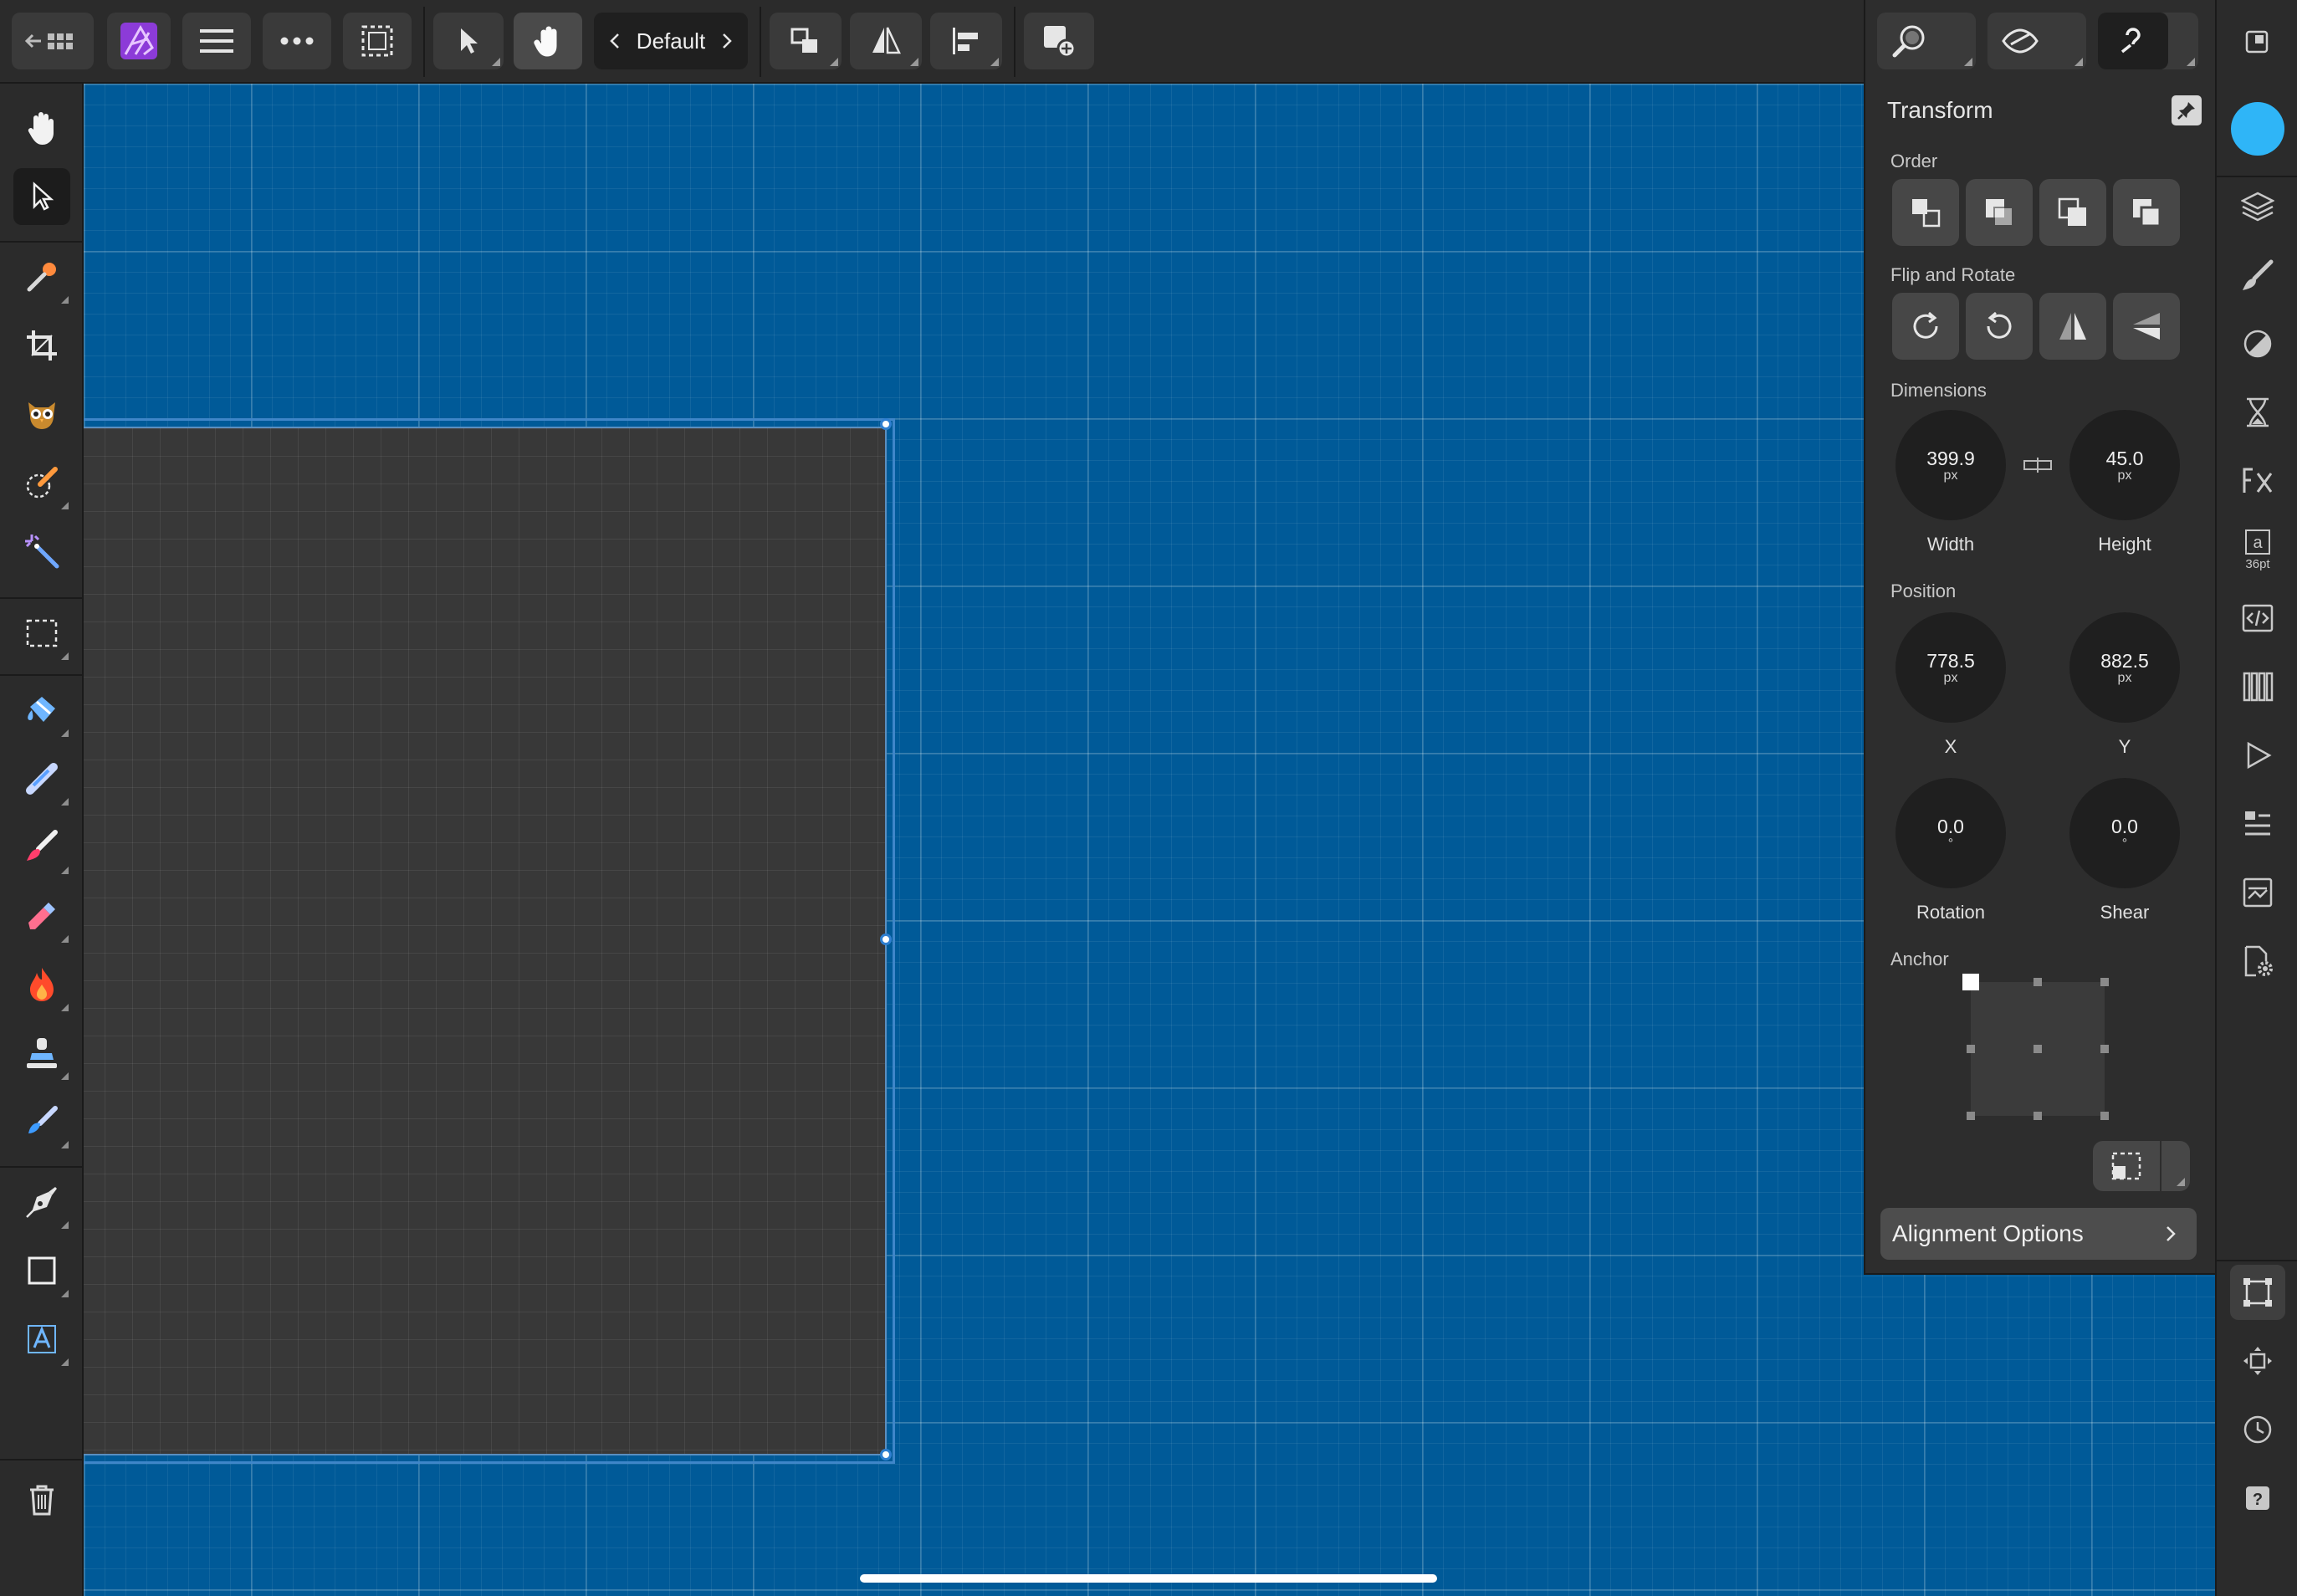  I want to click on adjustments-panel-button, so click(2257, 344).